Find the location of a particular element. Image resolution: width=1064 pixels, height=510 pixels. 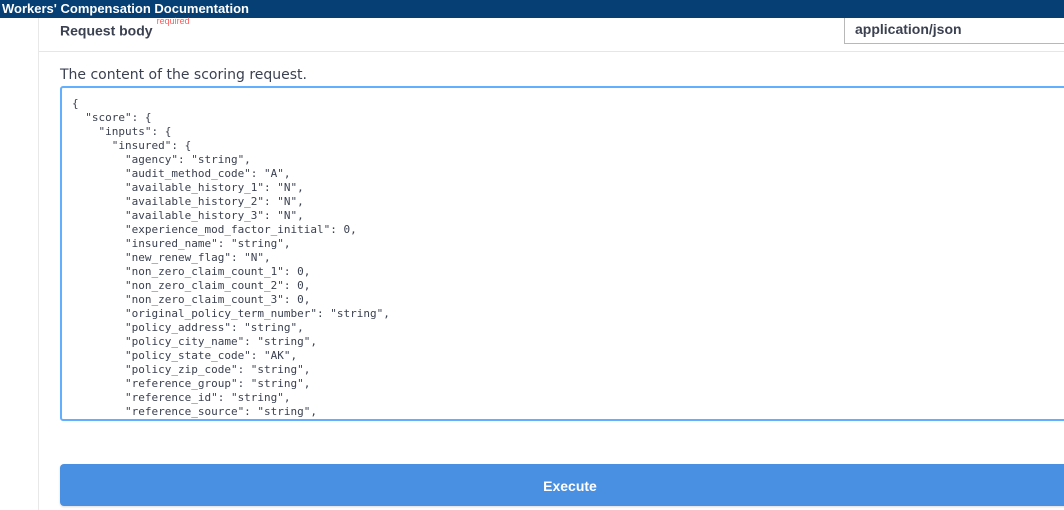

request-body-title: Request bodyrequired is located at coordinates (125, 27).